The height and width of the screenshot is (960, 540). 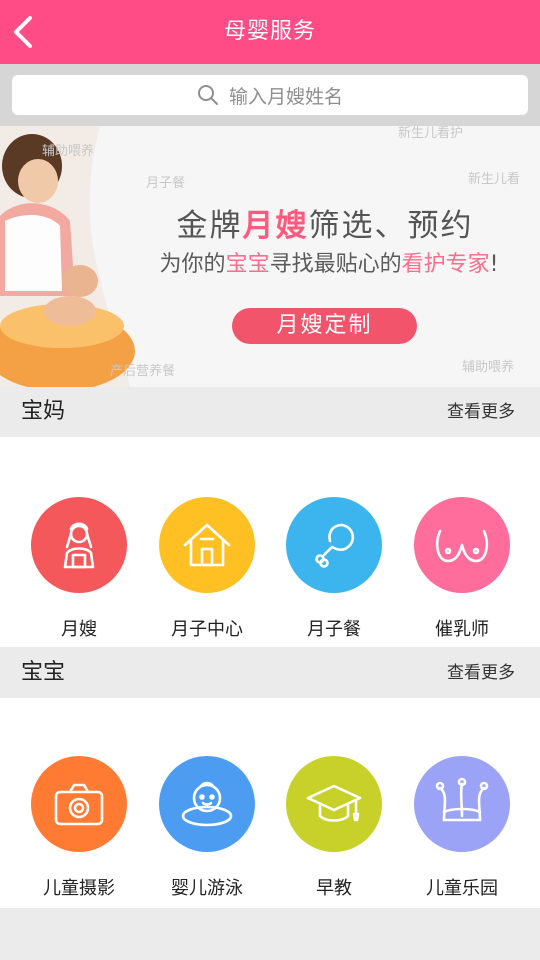 I want to click on page-title: 母婴服务, so click(x=269, y=31).